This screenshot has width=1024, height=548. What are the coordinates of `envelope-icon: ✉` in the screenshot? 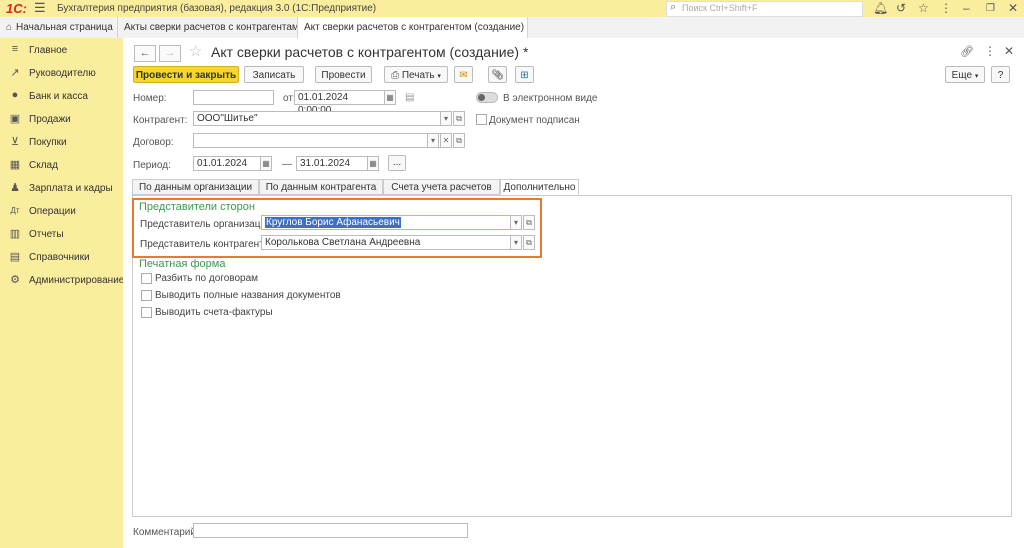 It's located at (463, 75).